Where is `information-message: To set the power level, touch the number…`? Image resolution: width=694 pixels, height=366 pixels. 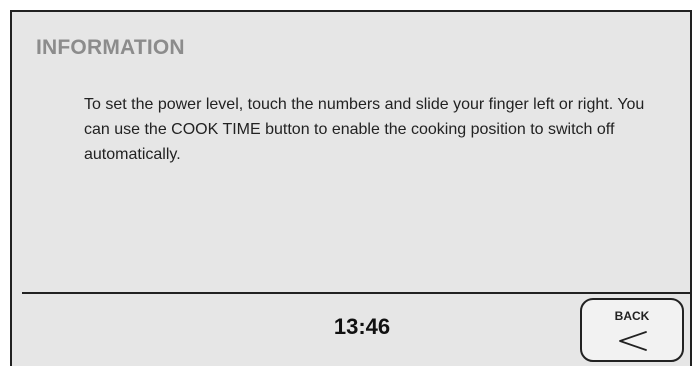 information-message: To set the power level, touch the number… is located at coordinates (364, 129).